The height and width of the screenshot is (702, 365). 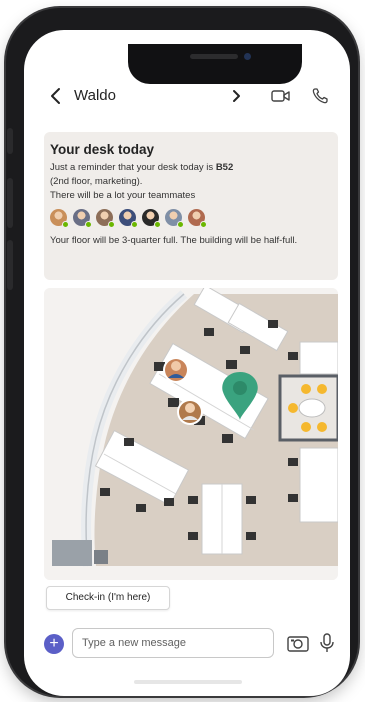 I want to click on front-camera, so click(x=247, y=56).